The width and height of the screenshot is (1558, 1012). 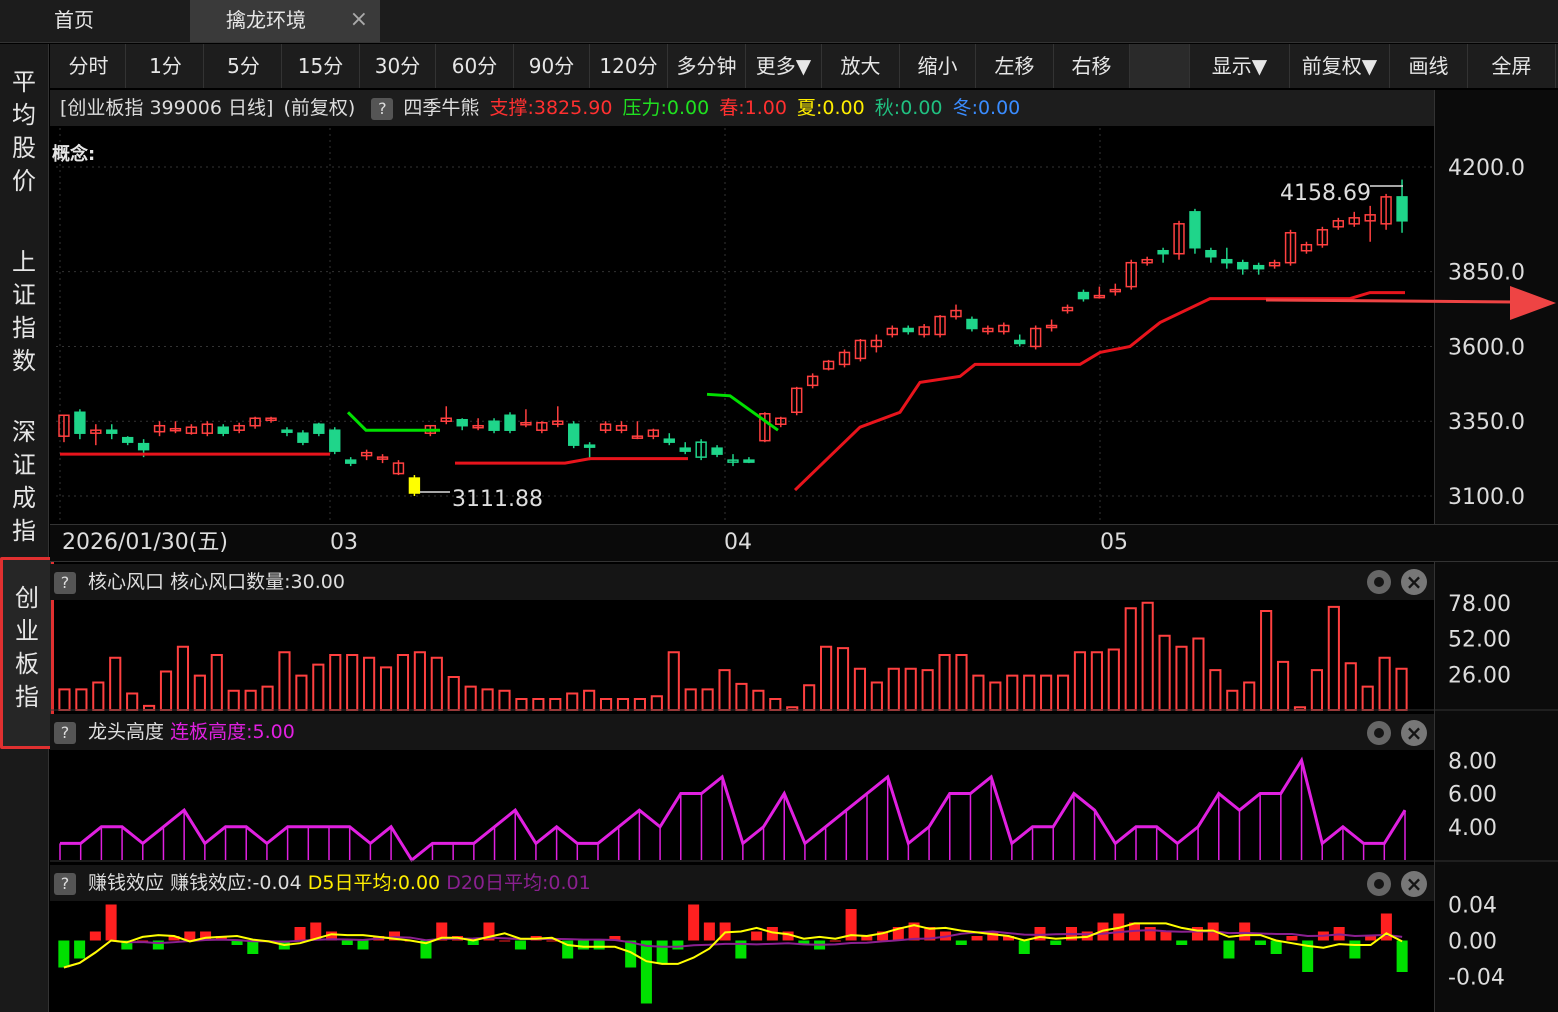 I want to click on price-tick-label: 3600.0, so click(x=1486, y=347).